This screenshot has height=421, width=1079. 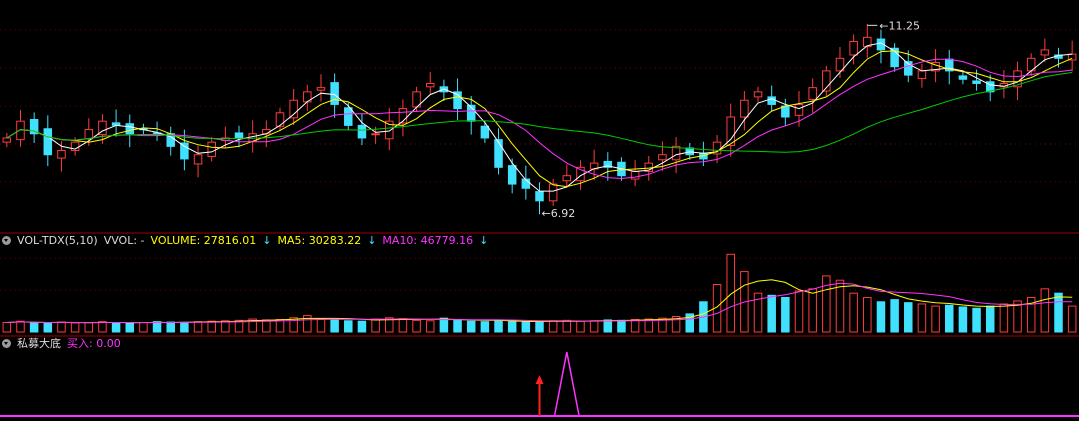 What do you see at coordinates (539, 379) in the screenshot?
I see `buy-arrow-icon` at bounding box center [539, 379].